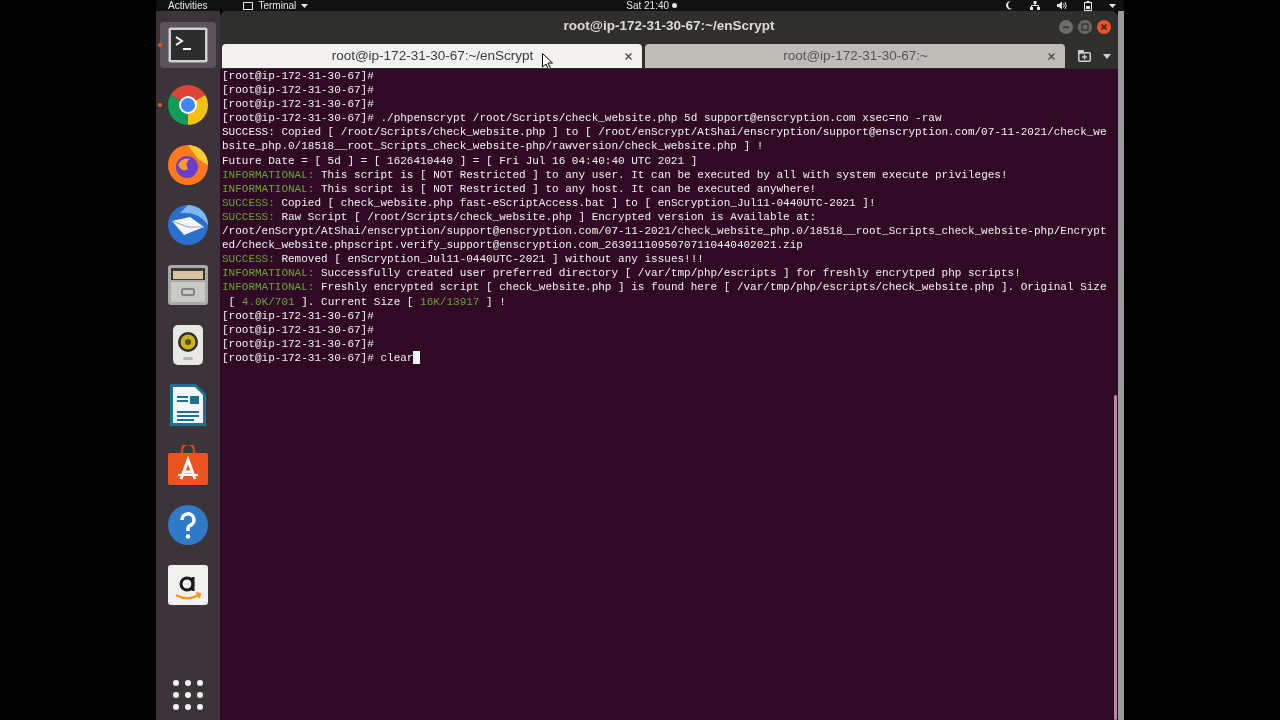 Image resolution: width=1280 pixels, height=720 pixels. What do you see at coordinates (188, 405) in the screenshot?
I see `document-icon` at bounding box center [188, 405].